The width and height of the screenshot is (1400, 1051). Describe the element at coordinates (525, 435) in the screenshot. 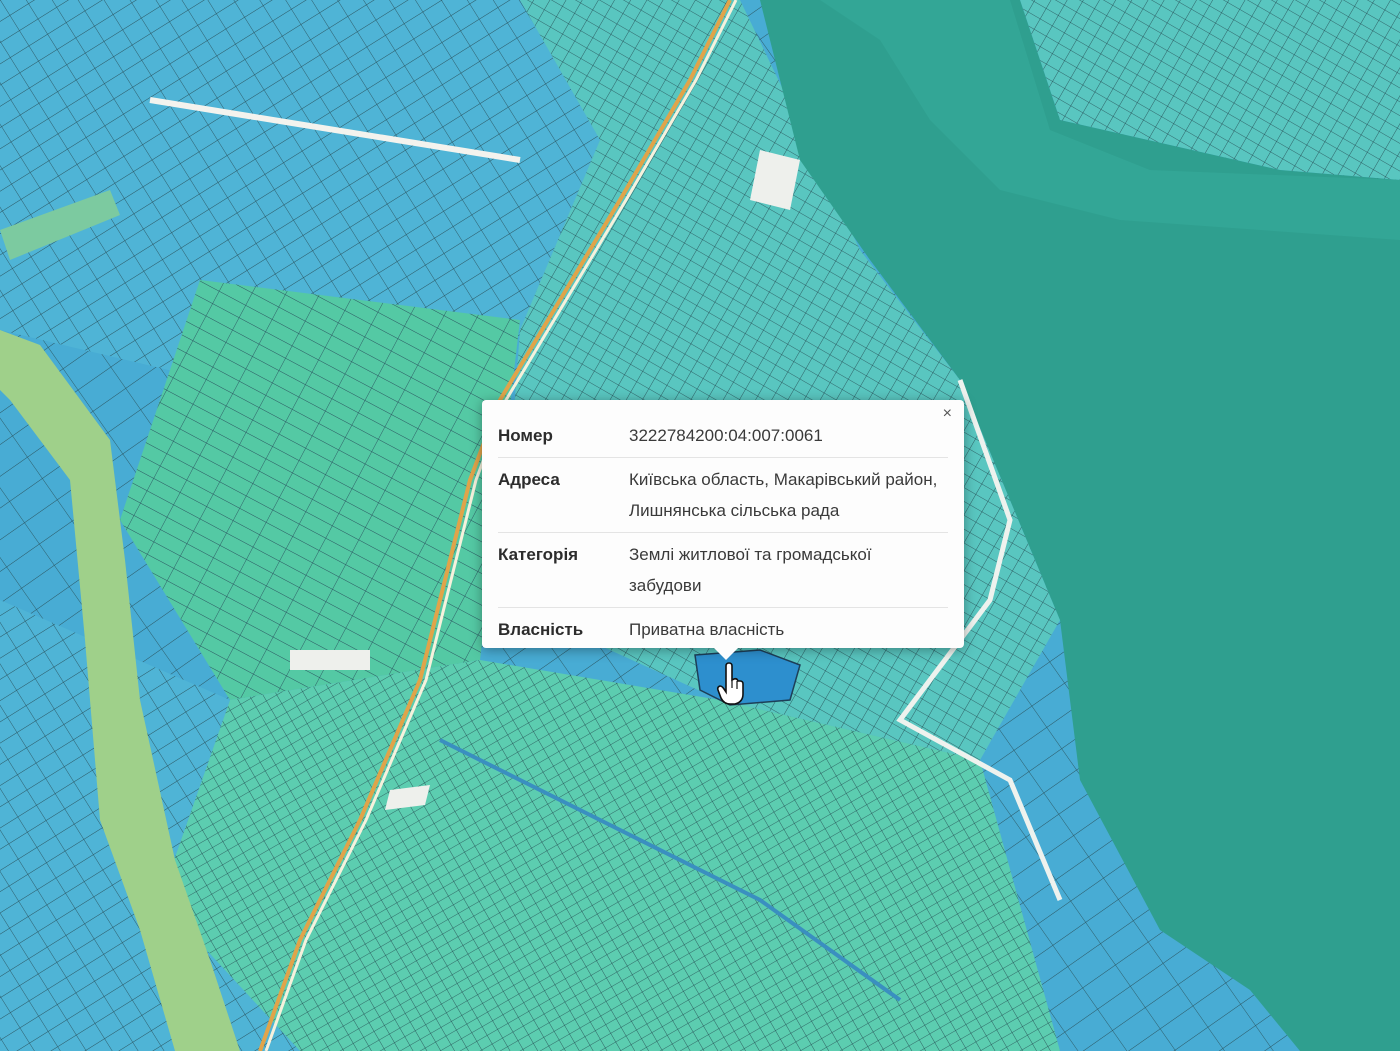

I see `parcel-number-label: Номер` at that location.